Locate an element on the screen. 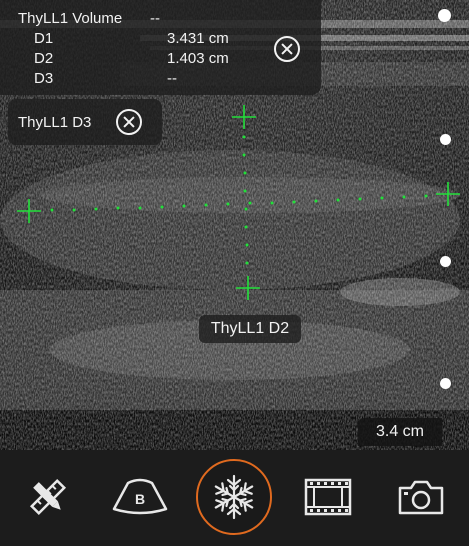 This screenshot has width=469, height=546. d1-label: D1 is located at coordinates (44, 38).